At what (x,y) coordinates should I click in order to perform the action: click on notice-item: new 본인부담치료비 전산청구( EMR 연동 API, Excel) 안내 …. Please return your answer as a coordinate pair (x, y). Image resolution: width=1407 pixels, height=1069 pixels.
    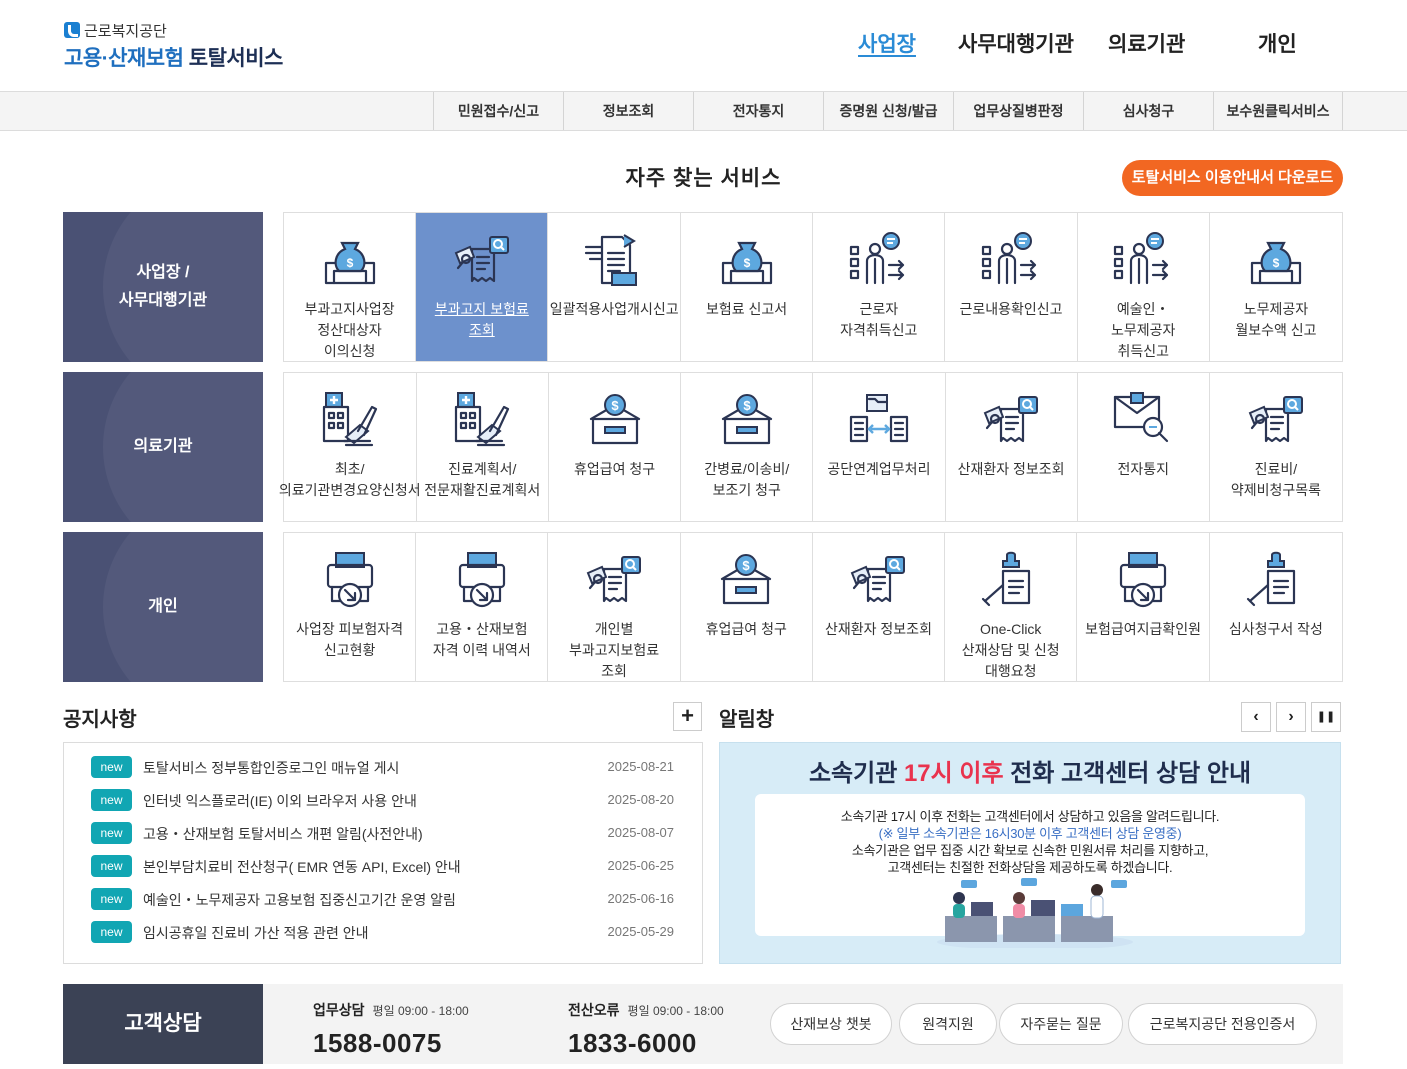
    Looking at the image, I should click on (383, 871).